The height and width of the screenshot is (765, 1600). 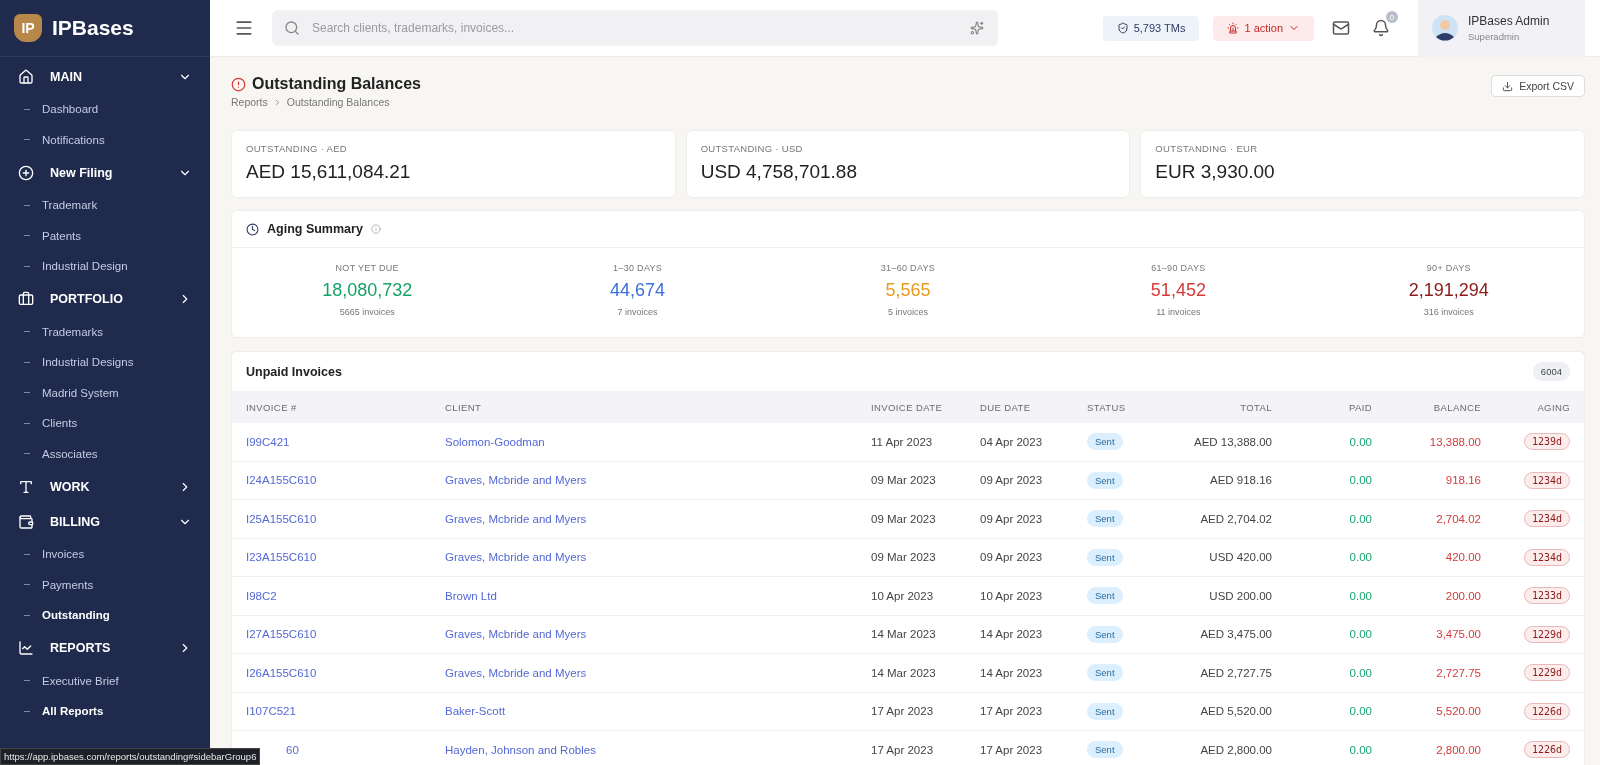 What do you see at coordinates (779, 172) in the screenshot?
I see `total-value: USD 4,758,701.88` at bounding box center [779, 172].